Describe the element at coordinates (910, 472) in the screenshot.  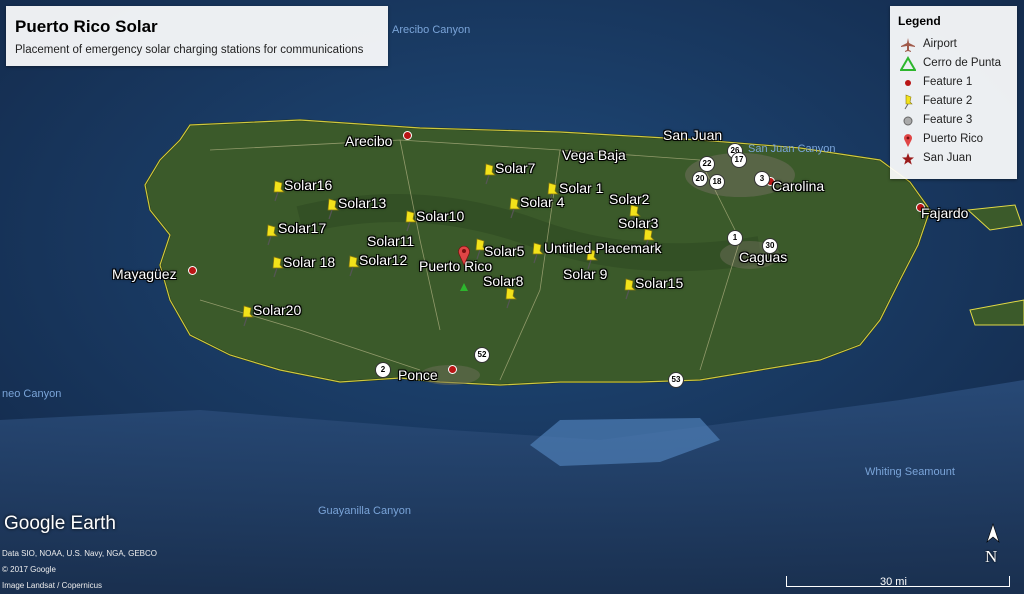
I see `ocean-label: Whiting Seamount` at that location.